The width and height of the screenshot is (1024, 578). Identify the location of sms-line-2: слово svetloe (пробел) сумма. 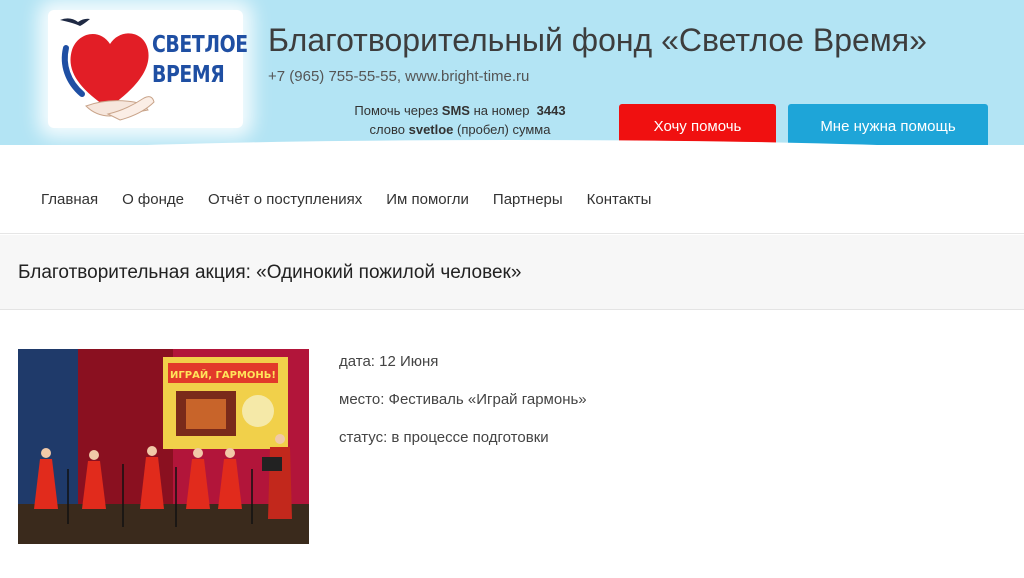
(460, 129).